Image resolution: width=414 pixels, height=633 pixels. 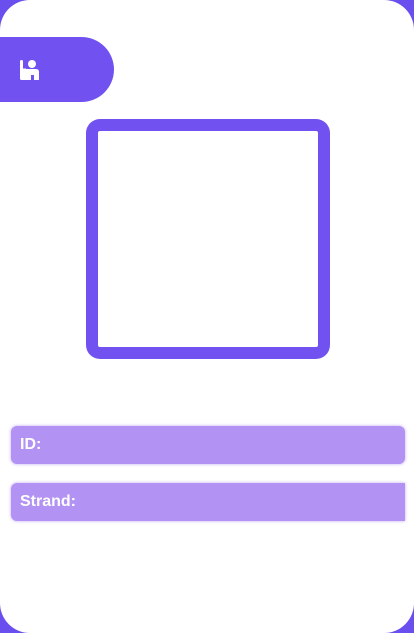 What do you see at coordinates (57, 69) in the screenshot?
I see `header-tab` at bounding box center [57, 69].